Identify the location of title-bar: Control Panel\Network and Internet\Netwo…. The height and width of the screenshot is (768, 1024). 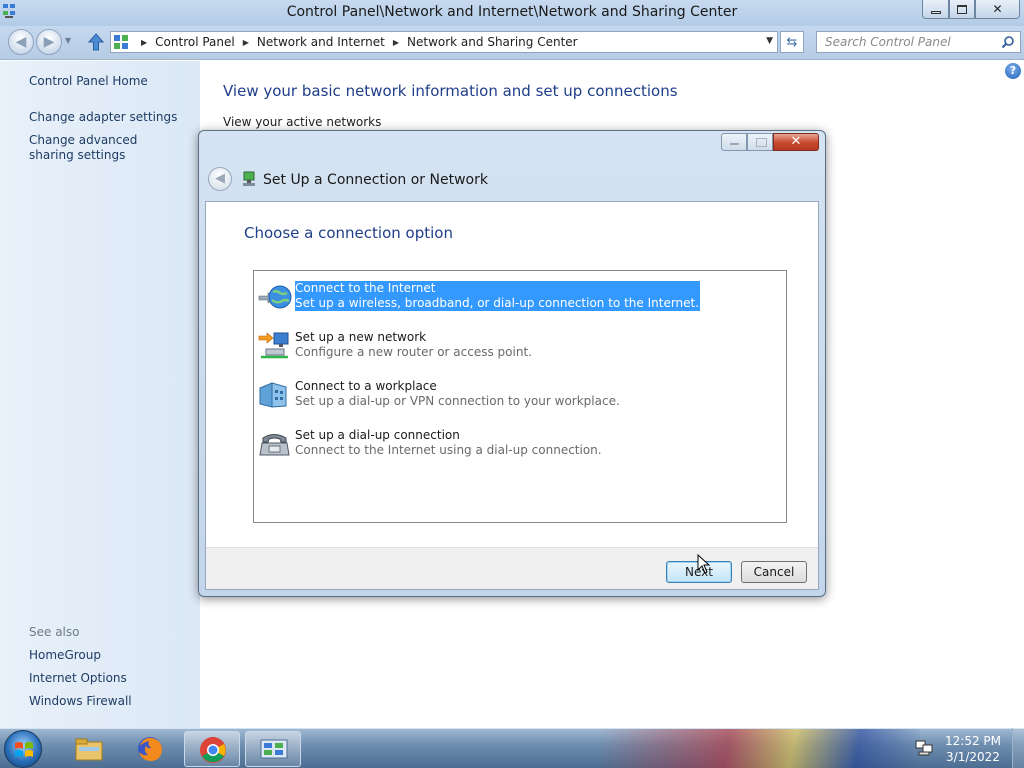
(512, 13).